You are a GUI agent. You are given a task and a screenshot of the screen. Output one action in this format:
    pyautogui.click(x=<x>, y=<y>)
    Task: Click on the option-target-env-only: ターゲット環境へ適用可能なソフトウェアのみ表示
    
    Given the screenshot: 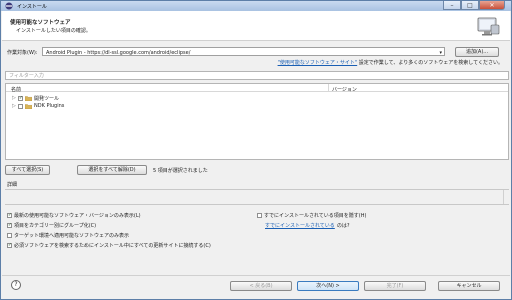 What is the action you would take?
    pyautogui.click(x=68, y=235)
    